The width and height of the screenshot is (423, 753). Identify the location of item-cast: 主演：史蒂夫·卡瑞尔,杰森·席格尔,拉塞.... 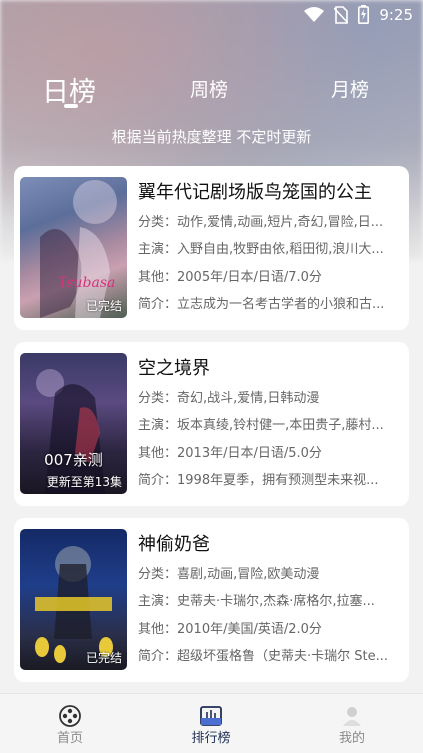
(256, 601).